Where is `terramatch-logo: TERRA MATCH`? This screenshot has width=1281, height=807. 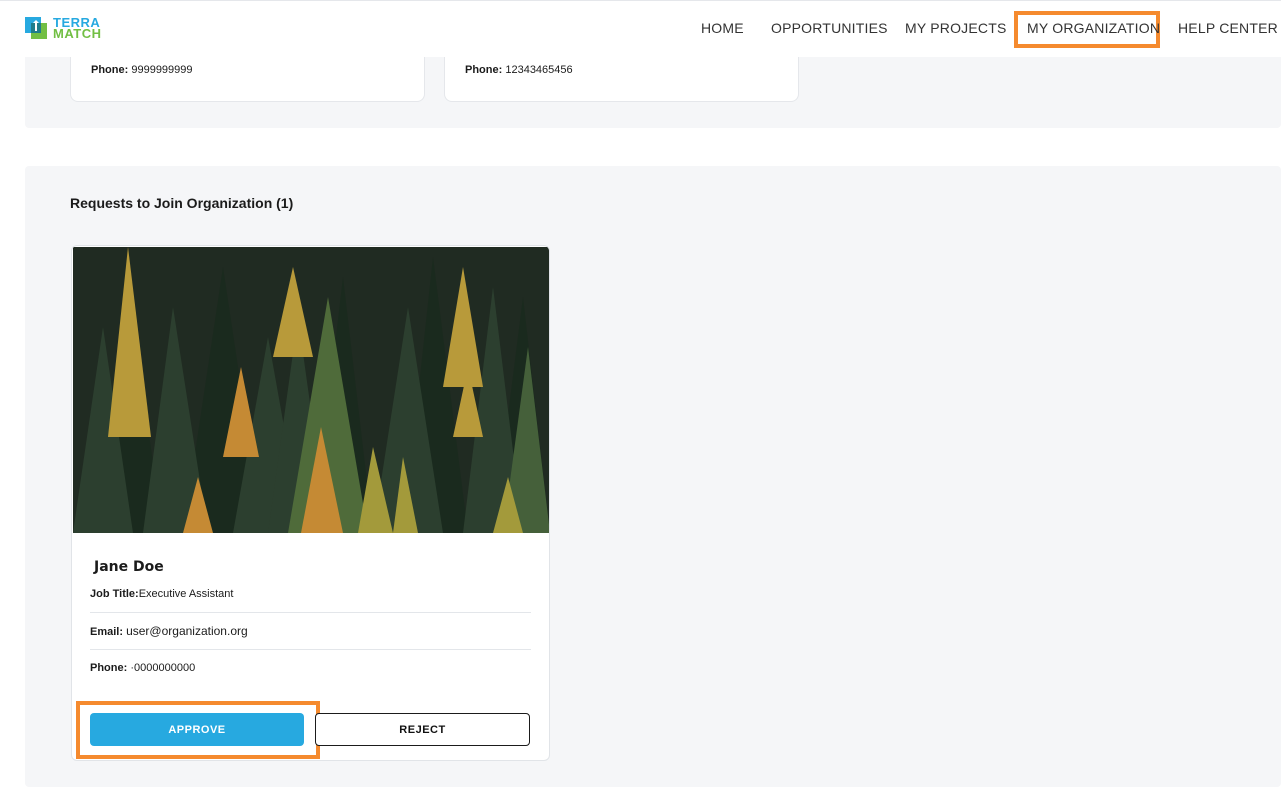 terramatch-logo: TERRA MATCH is located at coordinates (75, 29).